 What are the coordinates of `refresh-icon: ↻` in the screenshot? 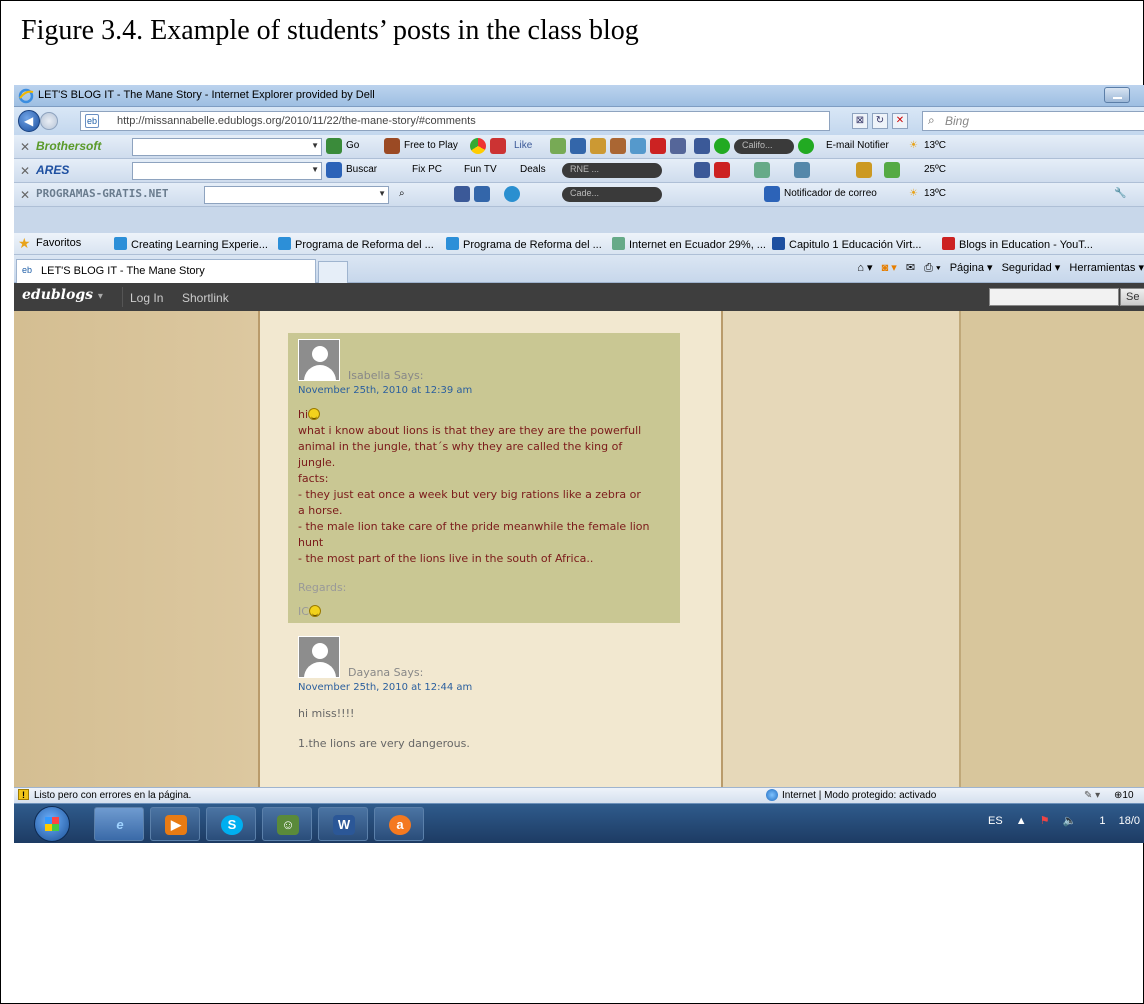 It's located at (880, 121).